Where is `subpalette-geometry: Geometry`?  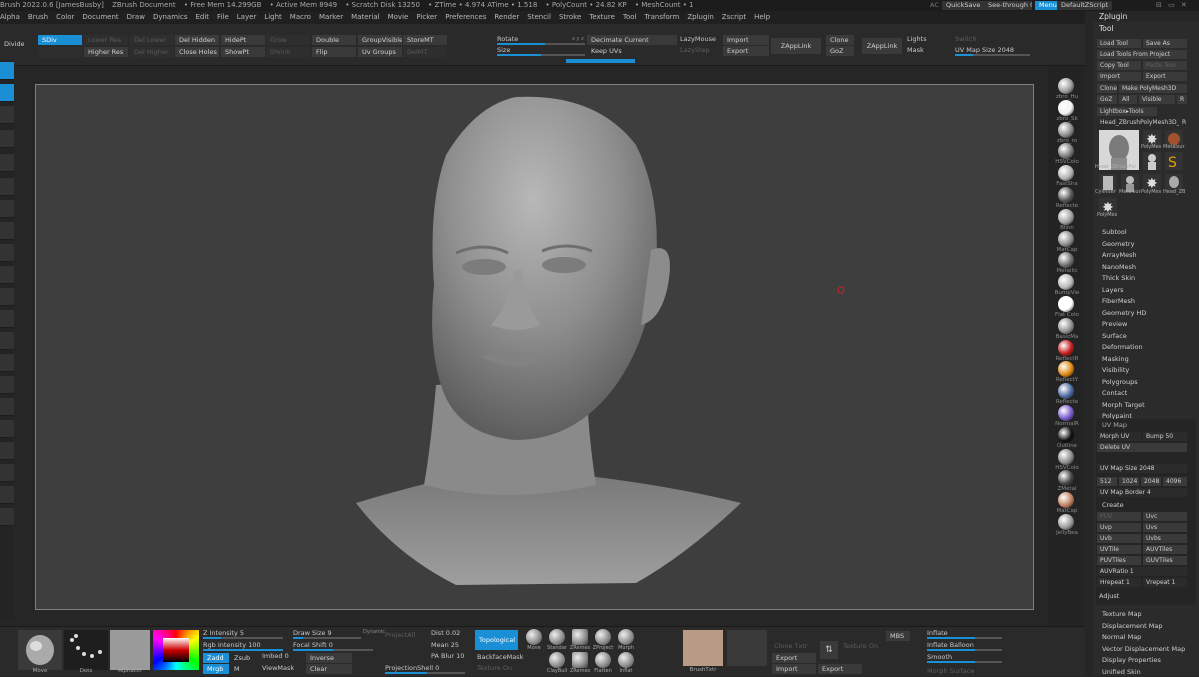 subpalette-geometry: Geometry is located at coordinates (1118, 244).